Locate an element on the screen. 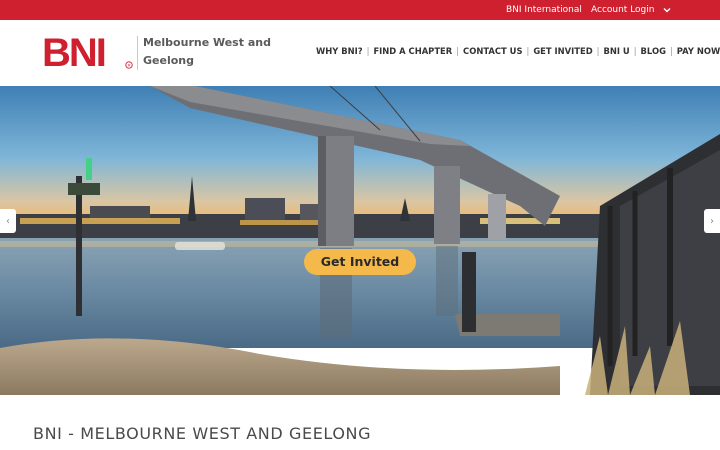 Image resolution: width=720 pixels, height=450 pixels. account-login-link: Account Login is located at coordinates (622, 10).